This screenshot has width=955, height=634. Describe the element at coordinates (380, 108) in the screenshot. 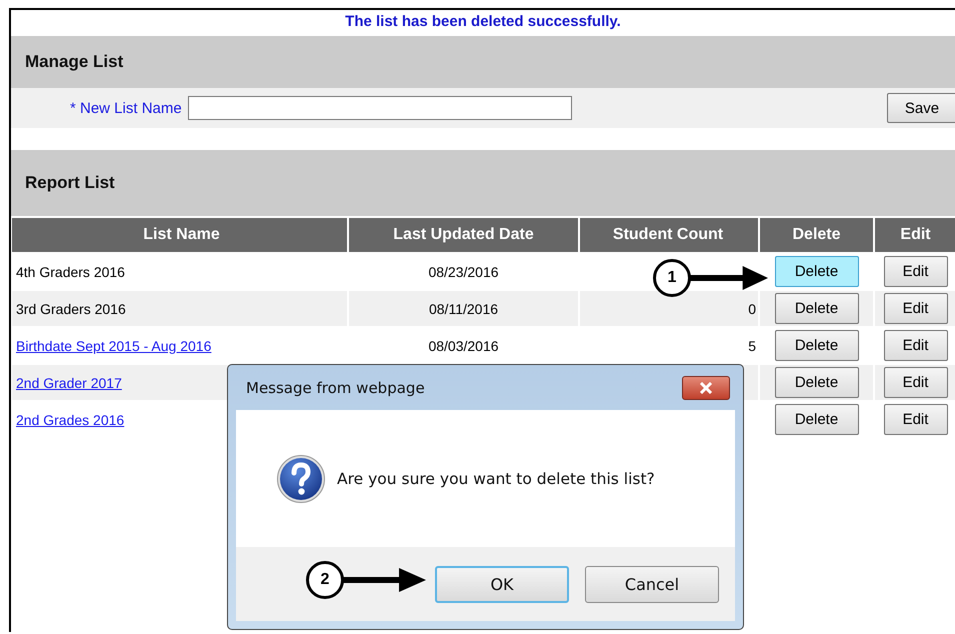

I see `list-name-field` at that location.